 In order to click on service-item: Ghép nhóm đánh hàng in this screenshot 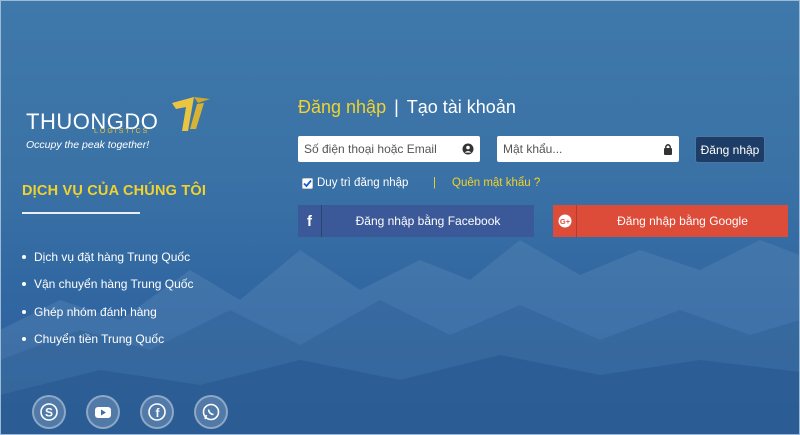, I will do `click(107, 312)`.